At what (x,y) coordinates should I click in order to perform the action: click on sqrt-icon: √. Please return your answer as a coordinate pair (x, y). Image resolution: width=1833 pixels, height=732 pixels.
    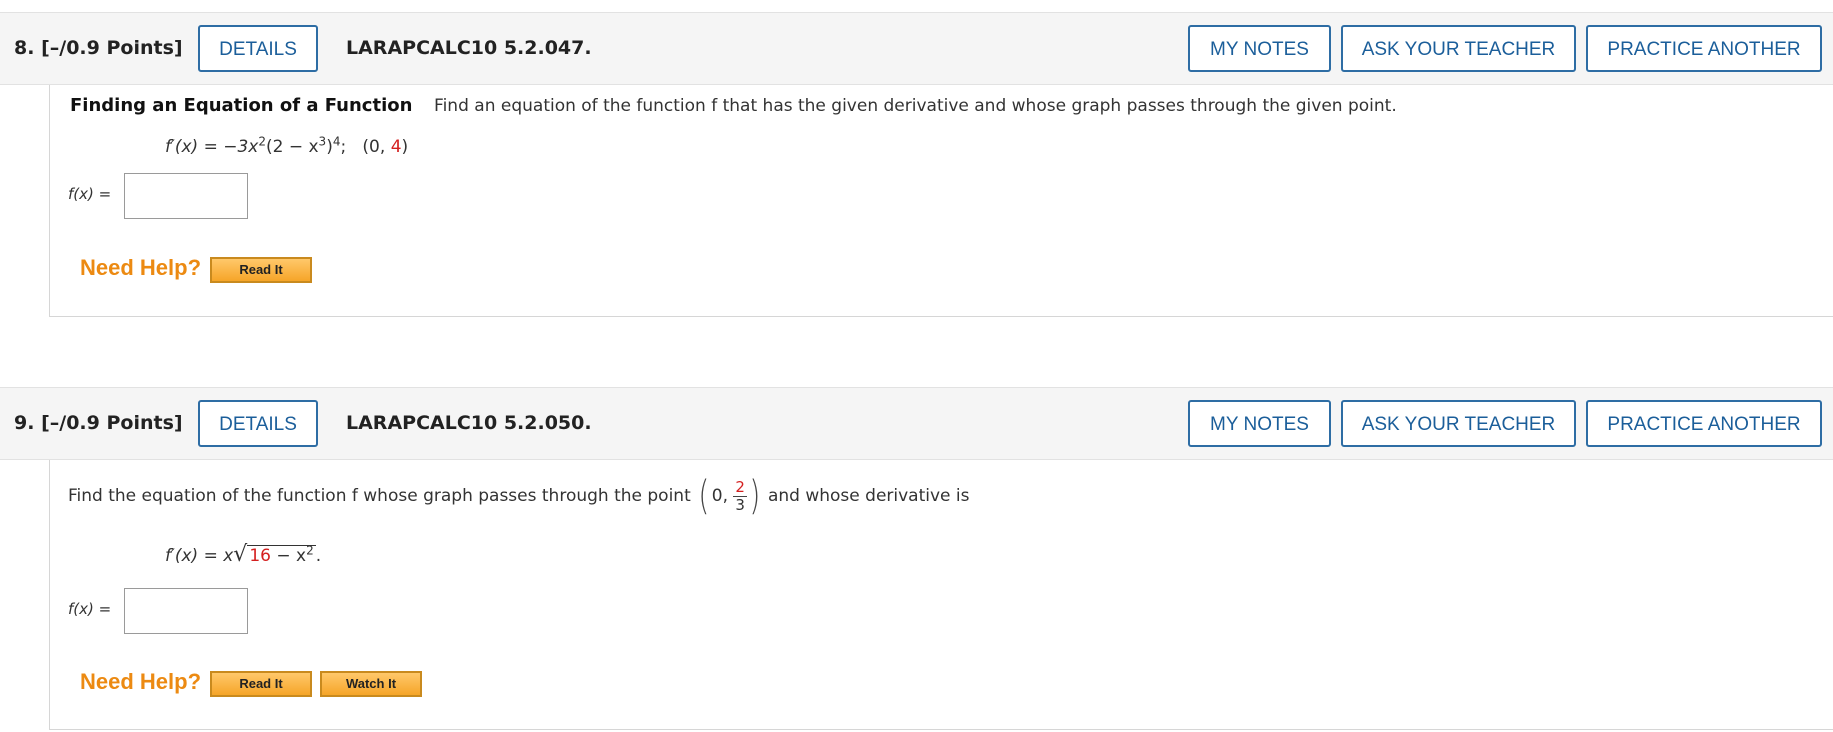
    Looking at the image, I should click on (240, 554).